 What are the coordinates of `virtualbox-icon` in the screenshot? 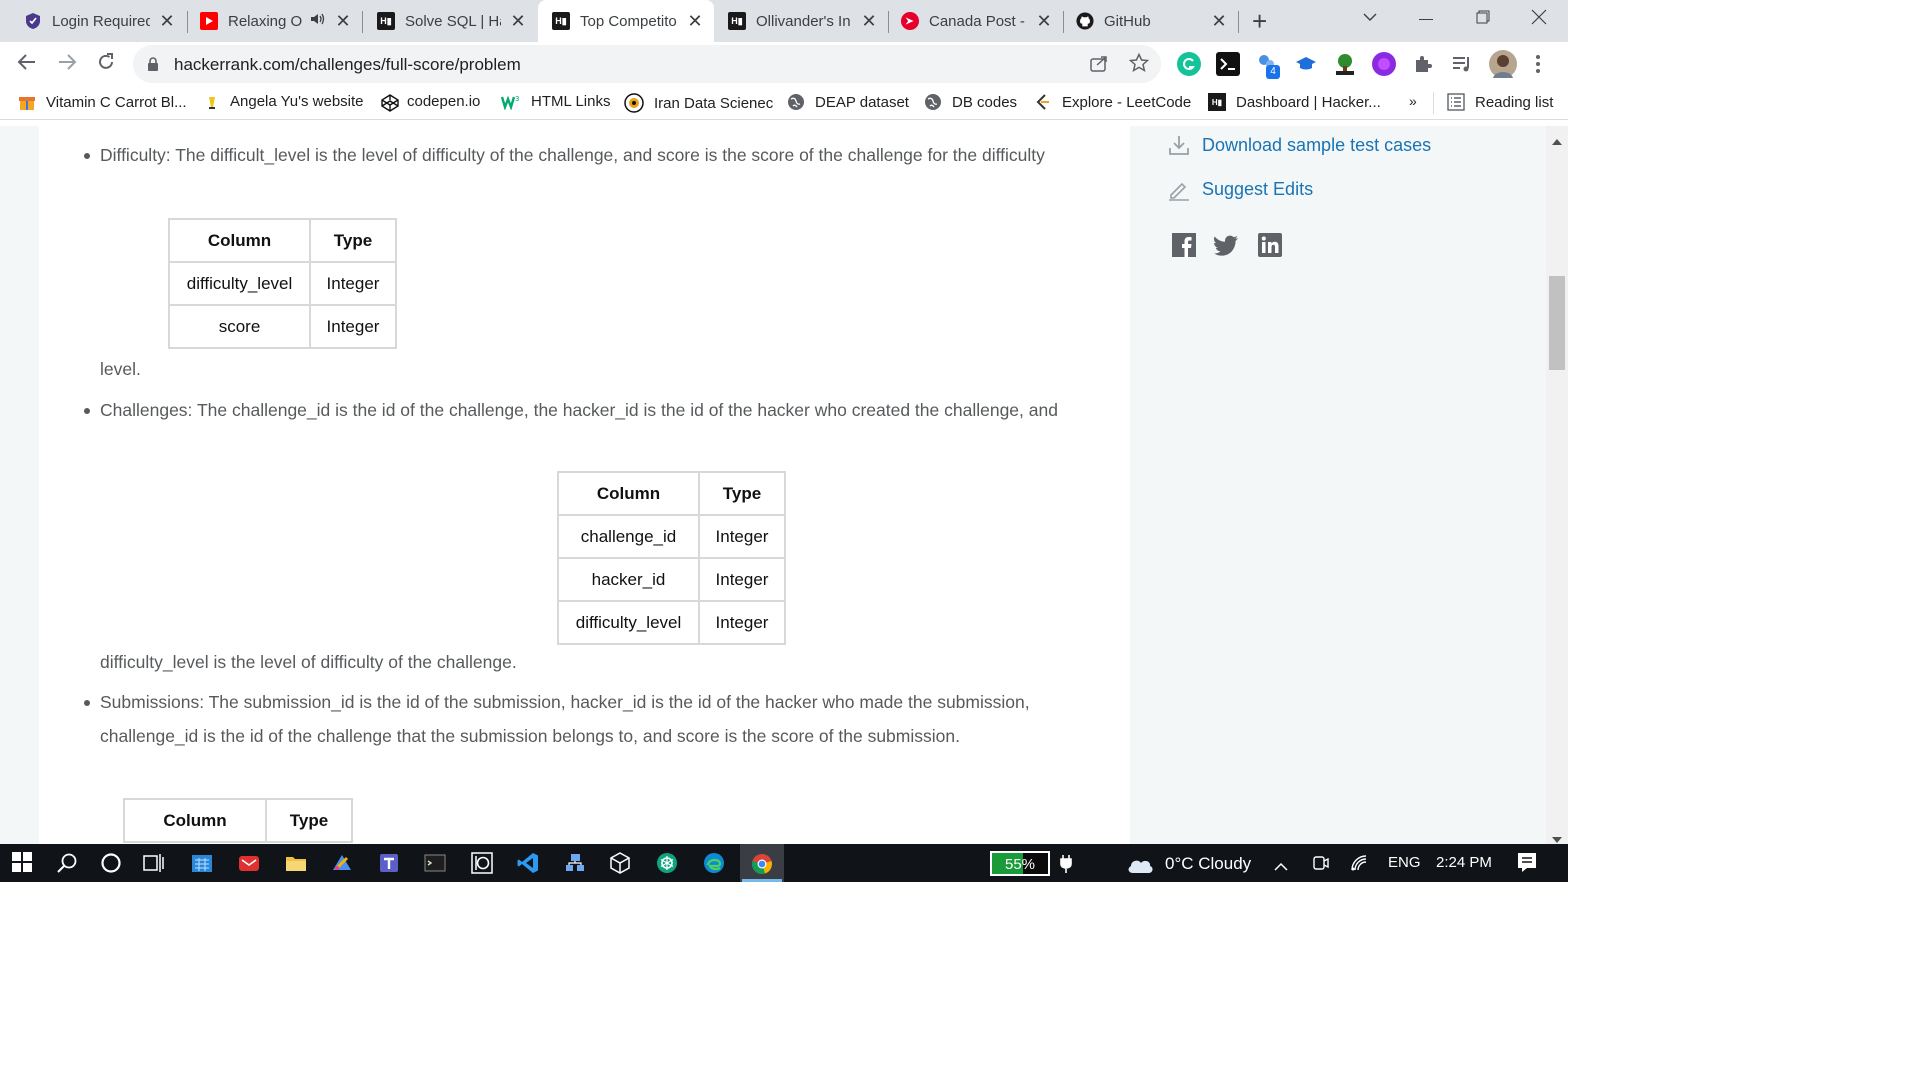 It's located at (620, 863).